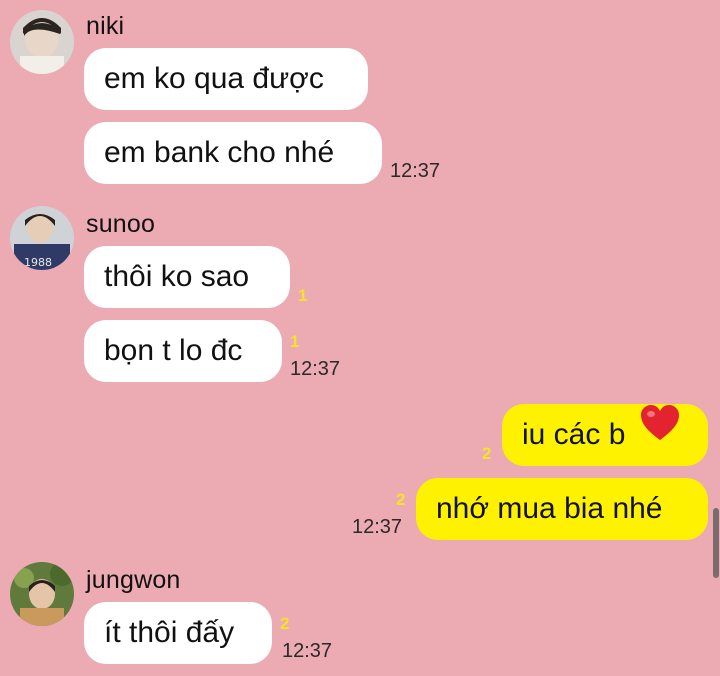 This screenshot has width=720, height=676. I want to click on heart-icon, so click(660, 433).